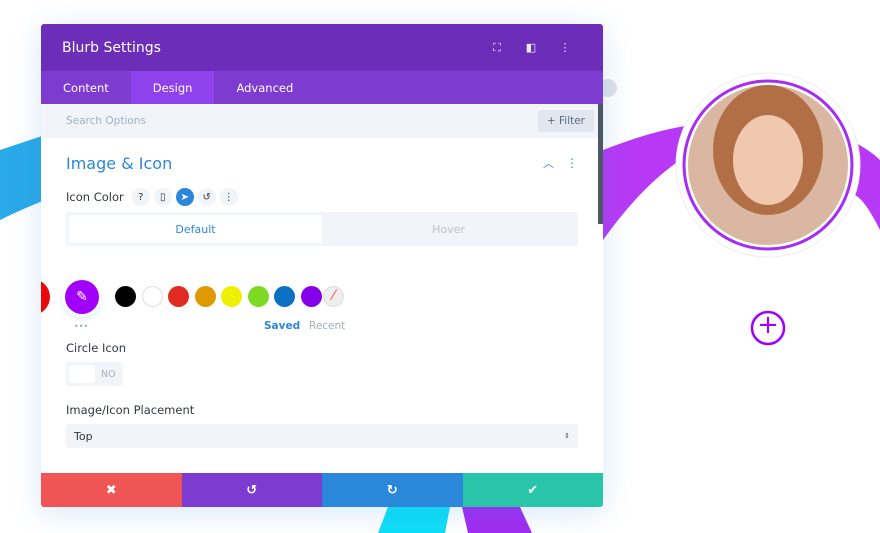  What do you see at coordinates (392, 490) in the screenshot?
I see `redo-button: ↻` at bounding box center [392, 490].